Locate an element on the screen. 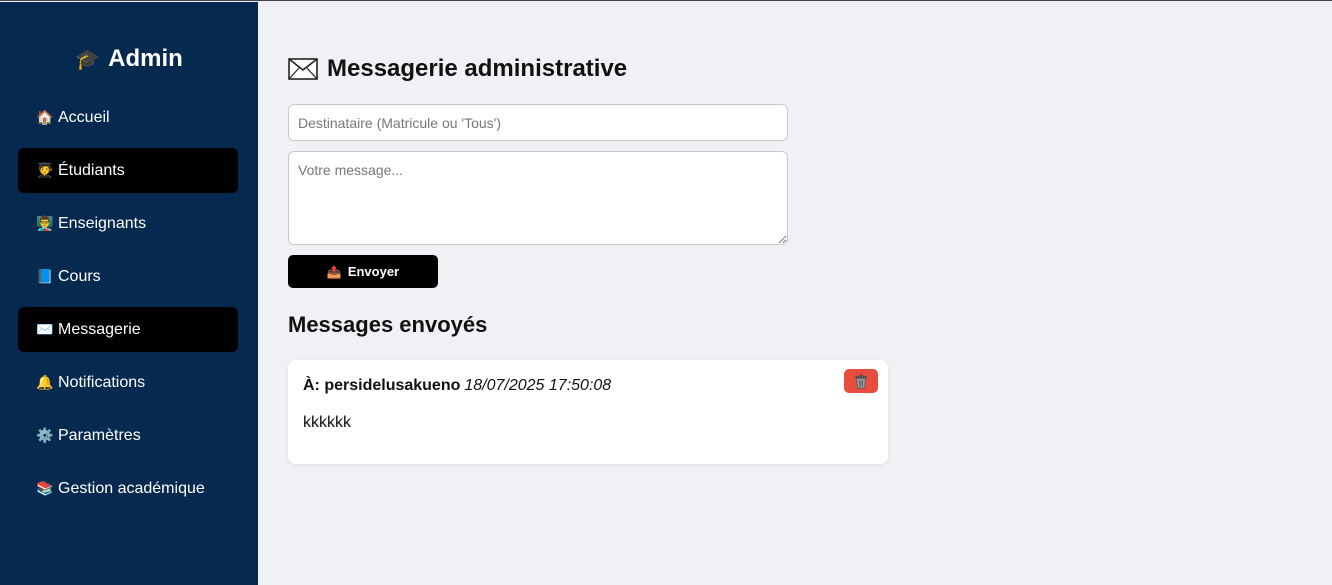 The height and width of the screenshot is (585, 1332). sent-messages-title: Messages envoyés is located at coordinates (388, 324).